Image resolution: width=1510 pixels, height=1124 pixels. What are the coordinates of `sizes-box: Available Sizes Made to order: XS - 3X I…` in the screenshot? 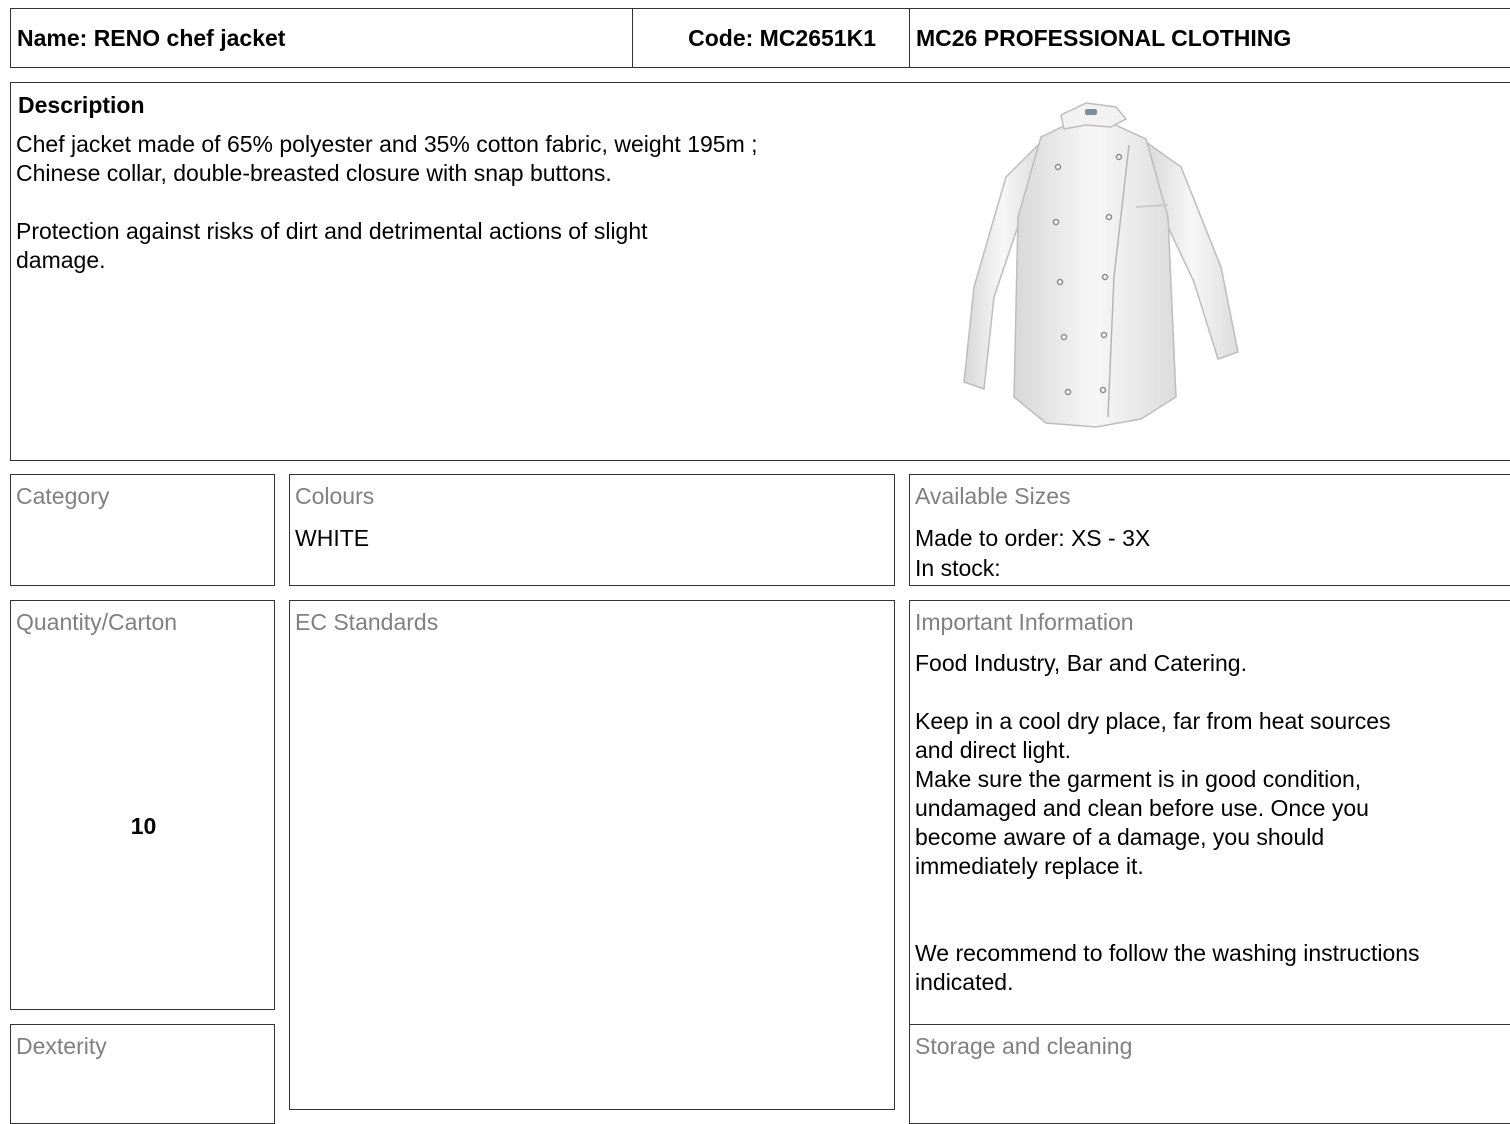 It's located at (1209, 530).